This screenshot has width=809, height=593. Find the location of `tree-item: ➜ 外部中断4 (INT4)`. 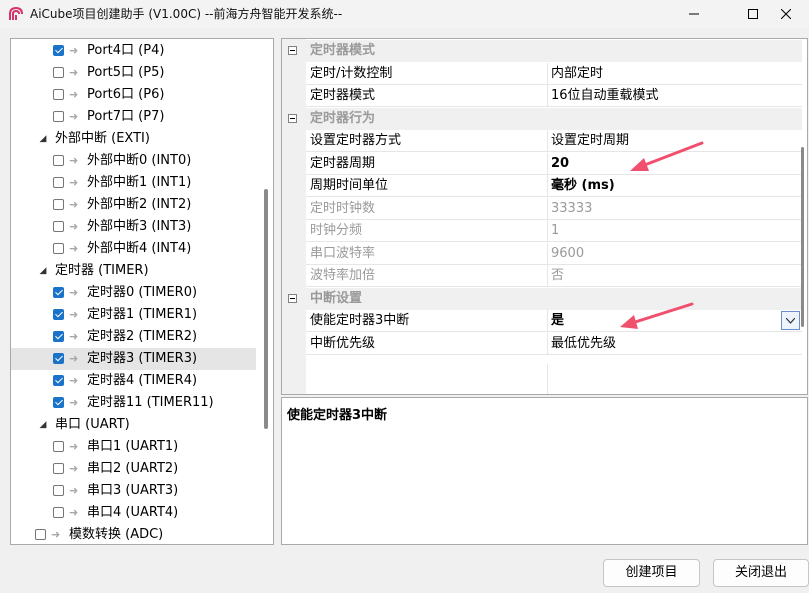

tree-item: ➜ 外部中断4 (INT4) is located at coordinates (133, 249).